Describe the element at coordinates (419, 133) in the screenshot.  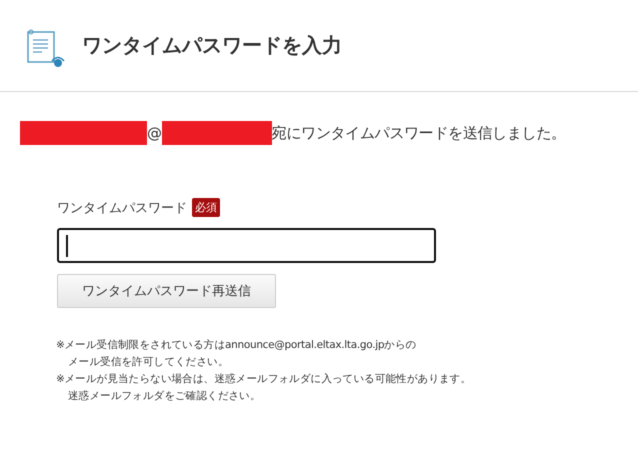
I see `message-text: 宛にワンタイムパスワードを送信しました。` at that location.